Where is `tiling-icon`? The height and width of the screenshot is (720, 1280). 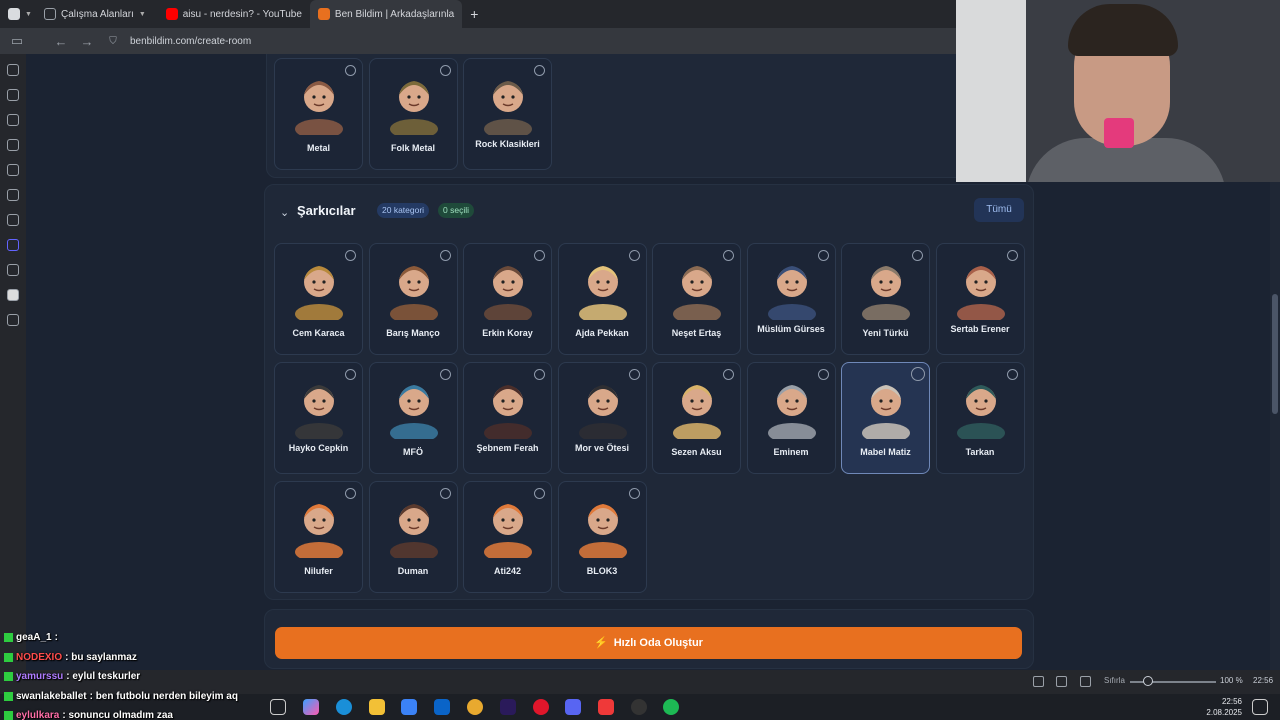 tiling-icon is located at coordinates (1061, 681).